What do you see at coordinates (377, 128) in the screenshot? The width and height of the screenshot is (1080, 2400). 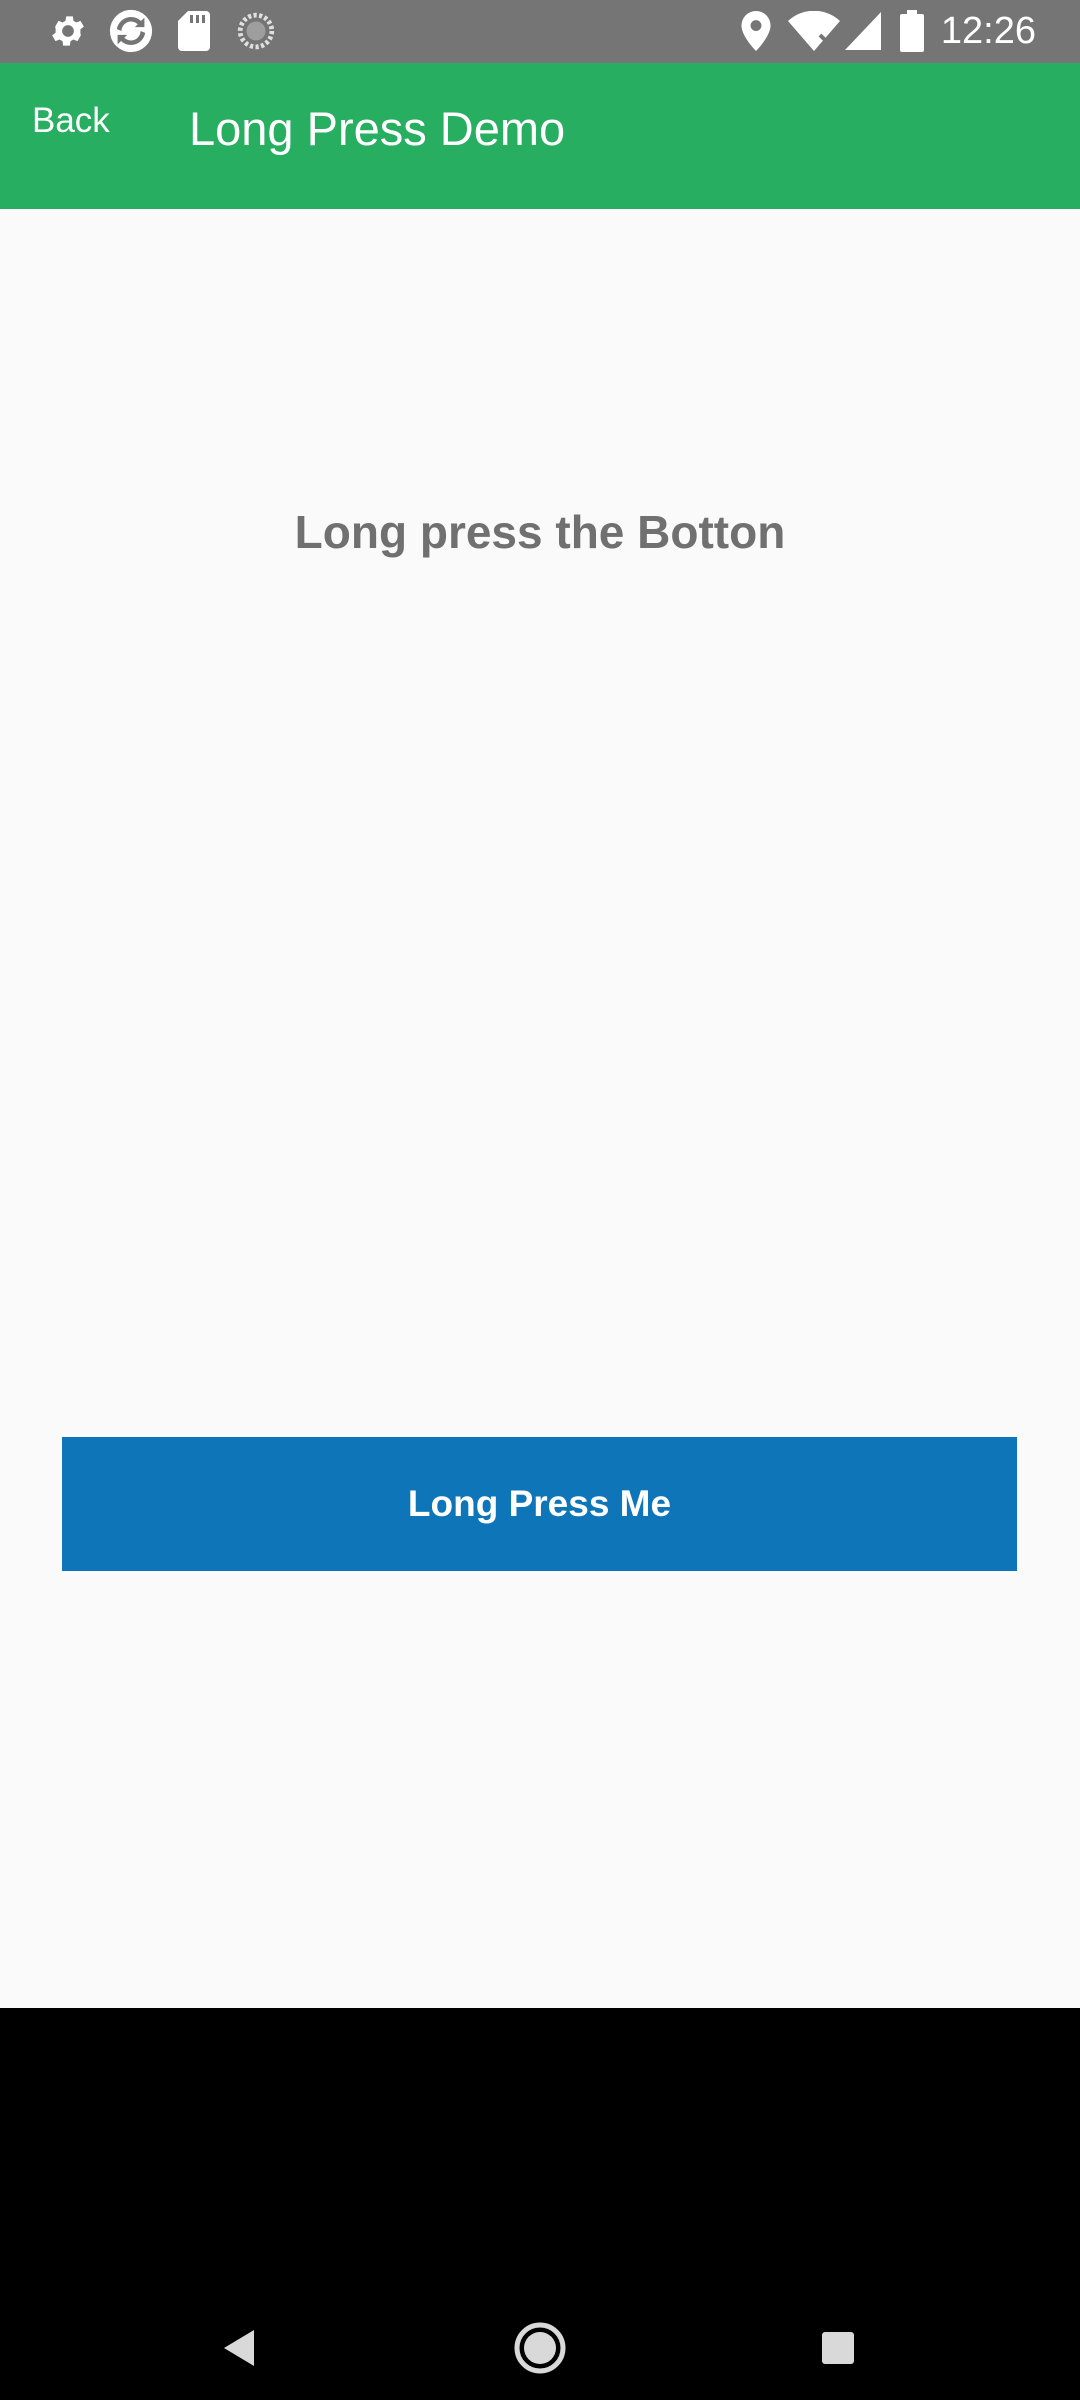 I see `page-title: Long Press Demo` at bounding box center [377, 128].